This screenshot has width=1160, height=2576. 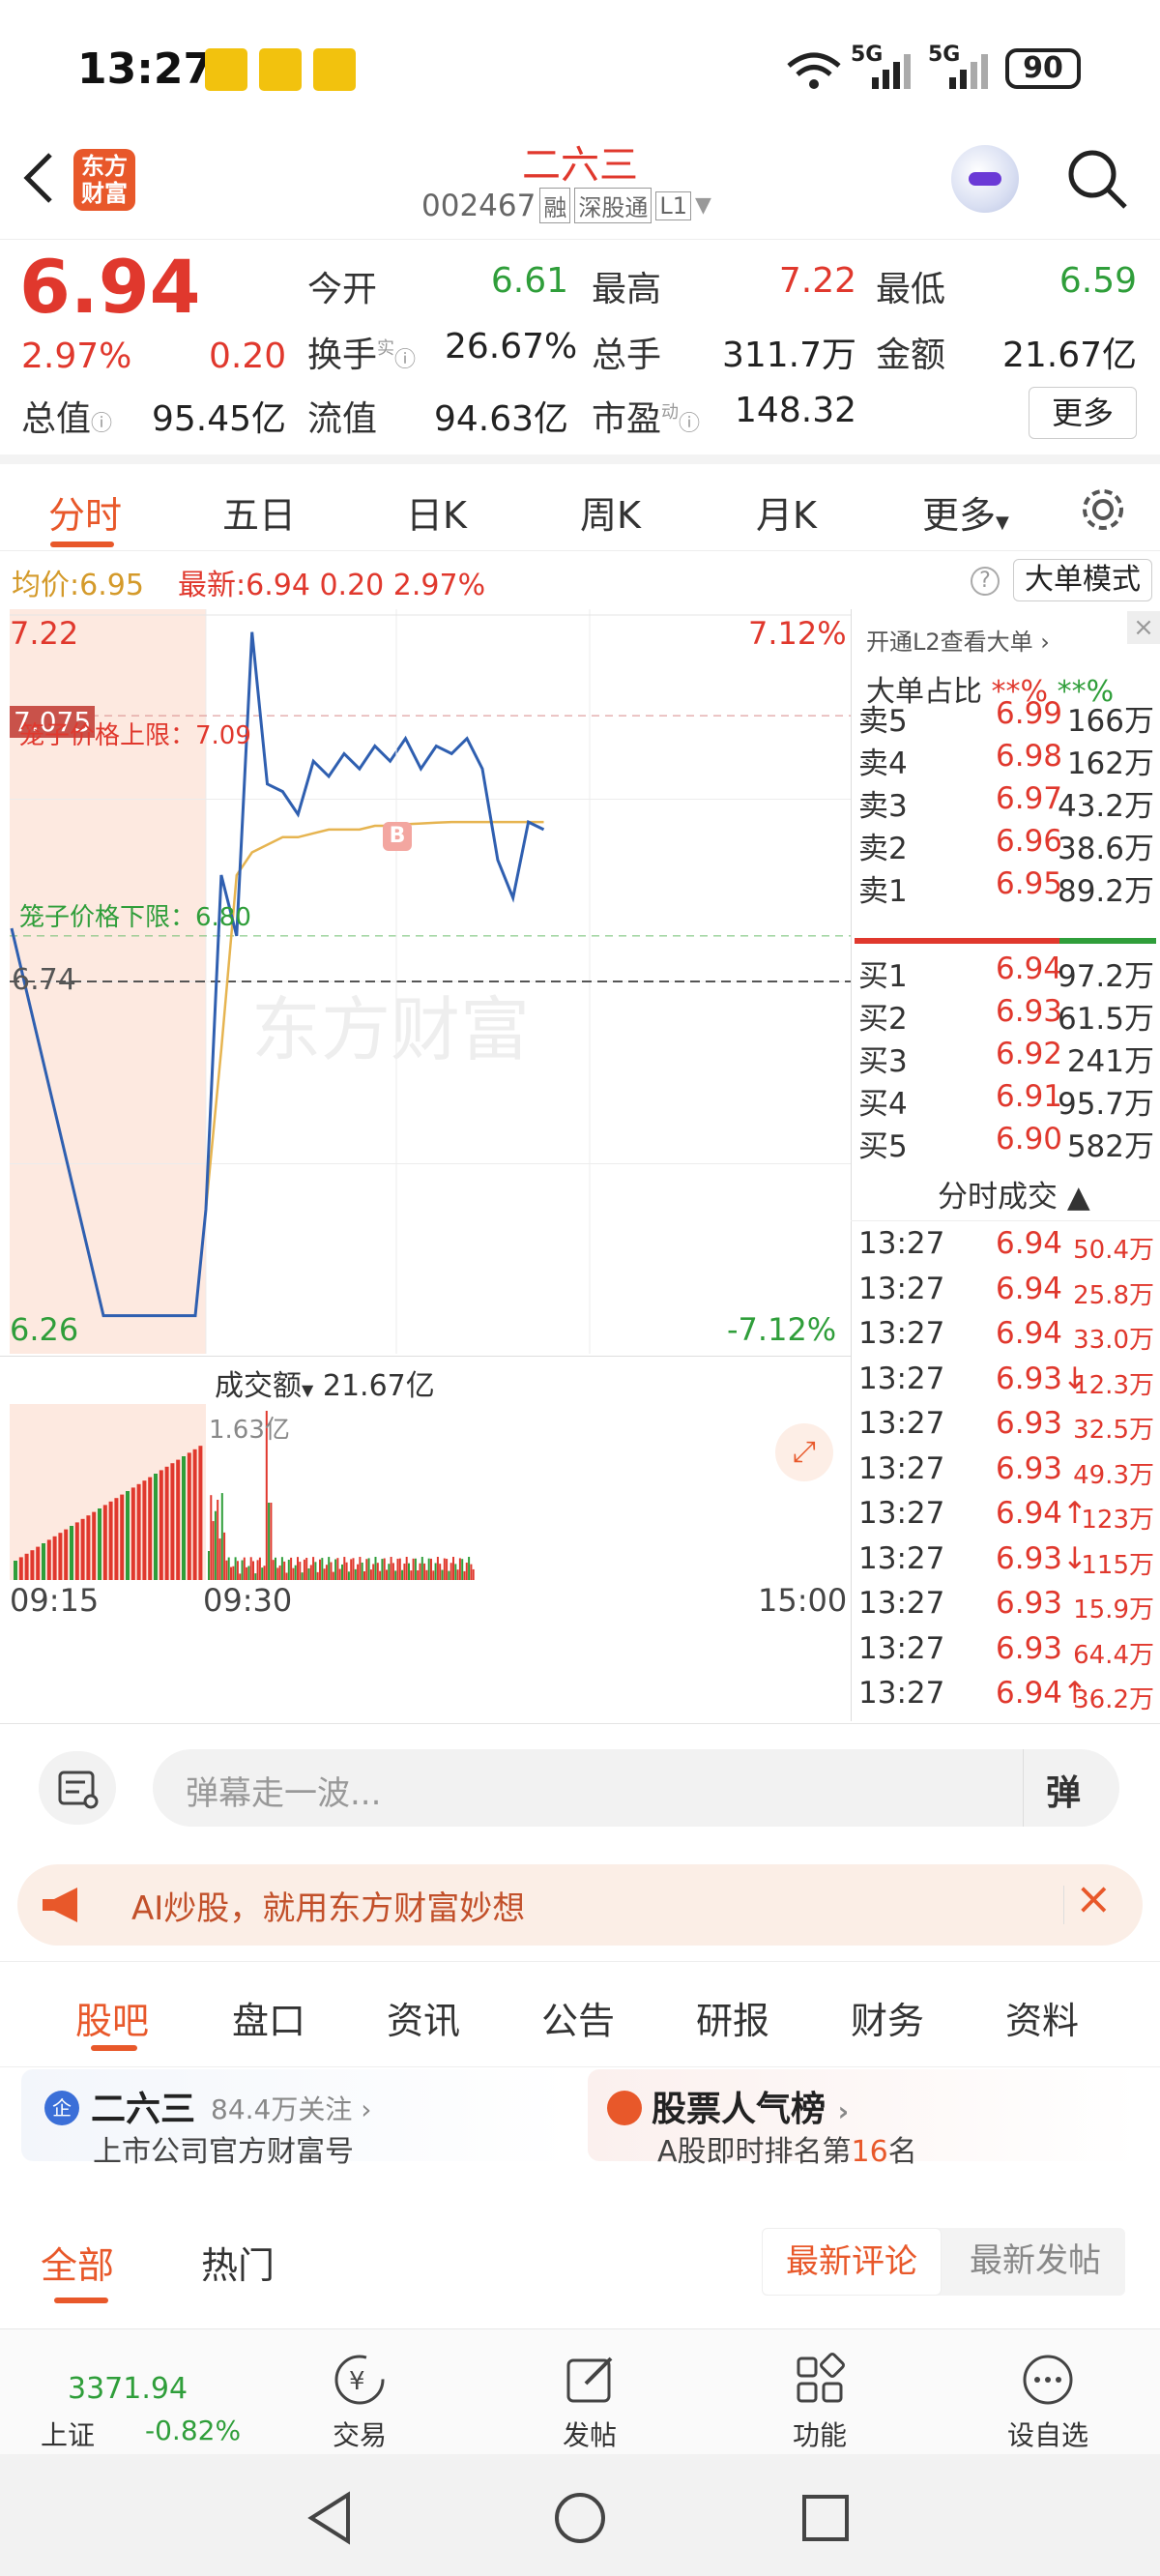 I want to click on big-order-mode-button: 大单模式, so click(x=1083, y=580).